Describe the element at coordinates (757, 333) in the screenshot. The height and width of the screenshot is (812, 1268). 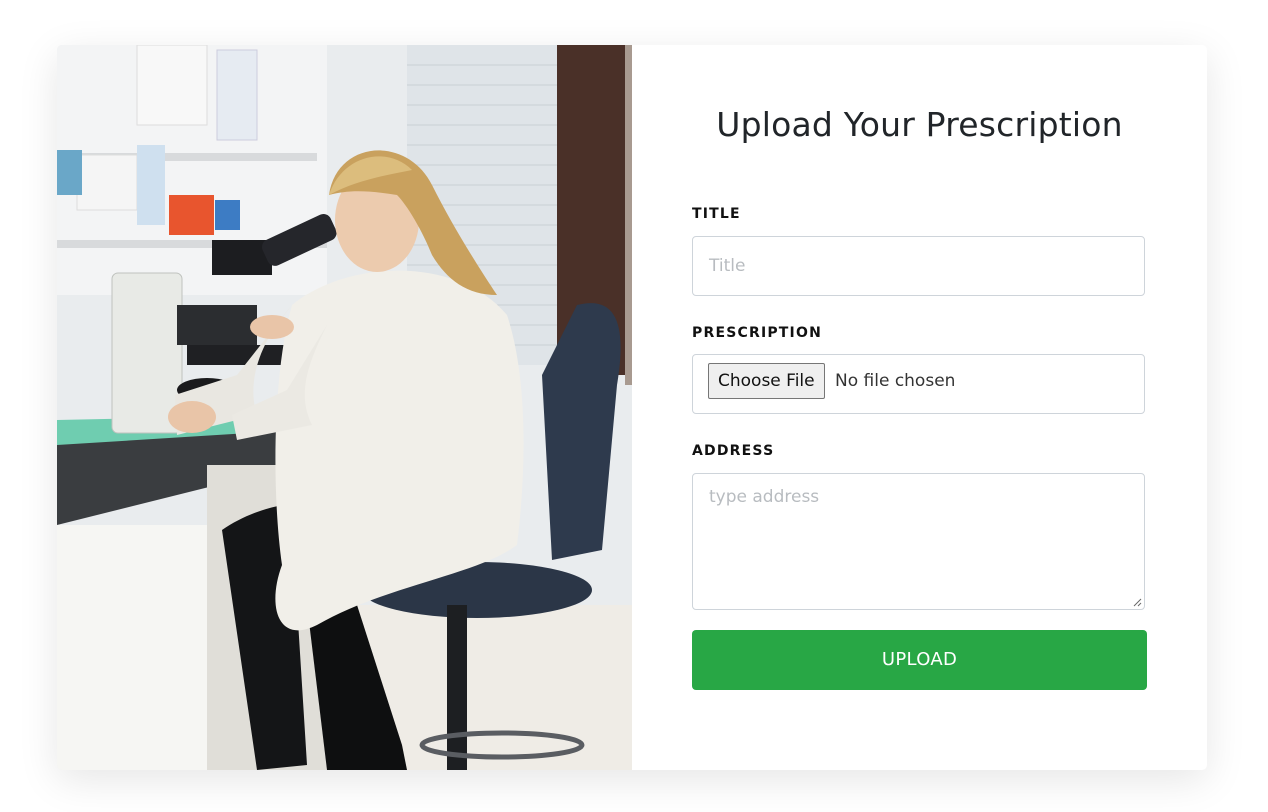
I see `prescription-label: PRESCRIPTION` at that location.